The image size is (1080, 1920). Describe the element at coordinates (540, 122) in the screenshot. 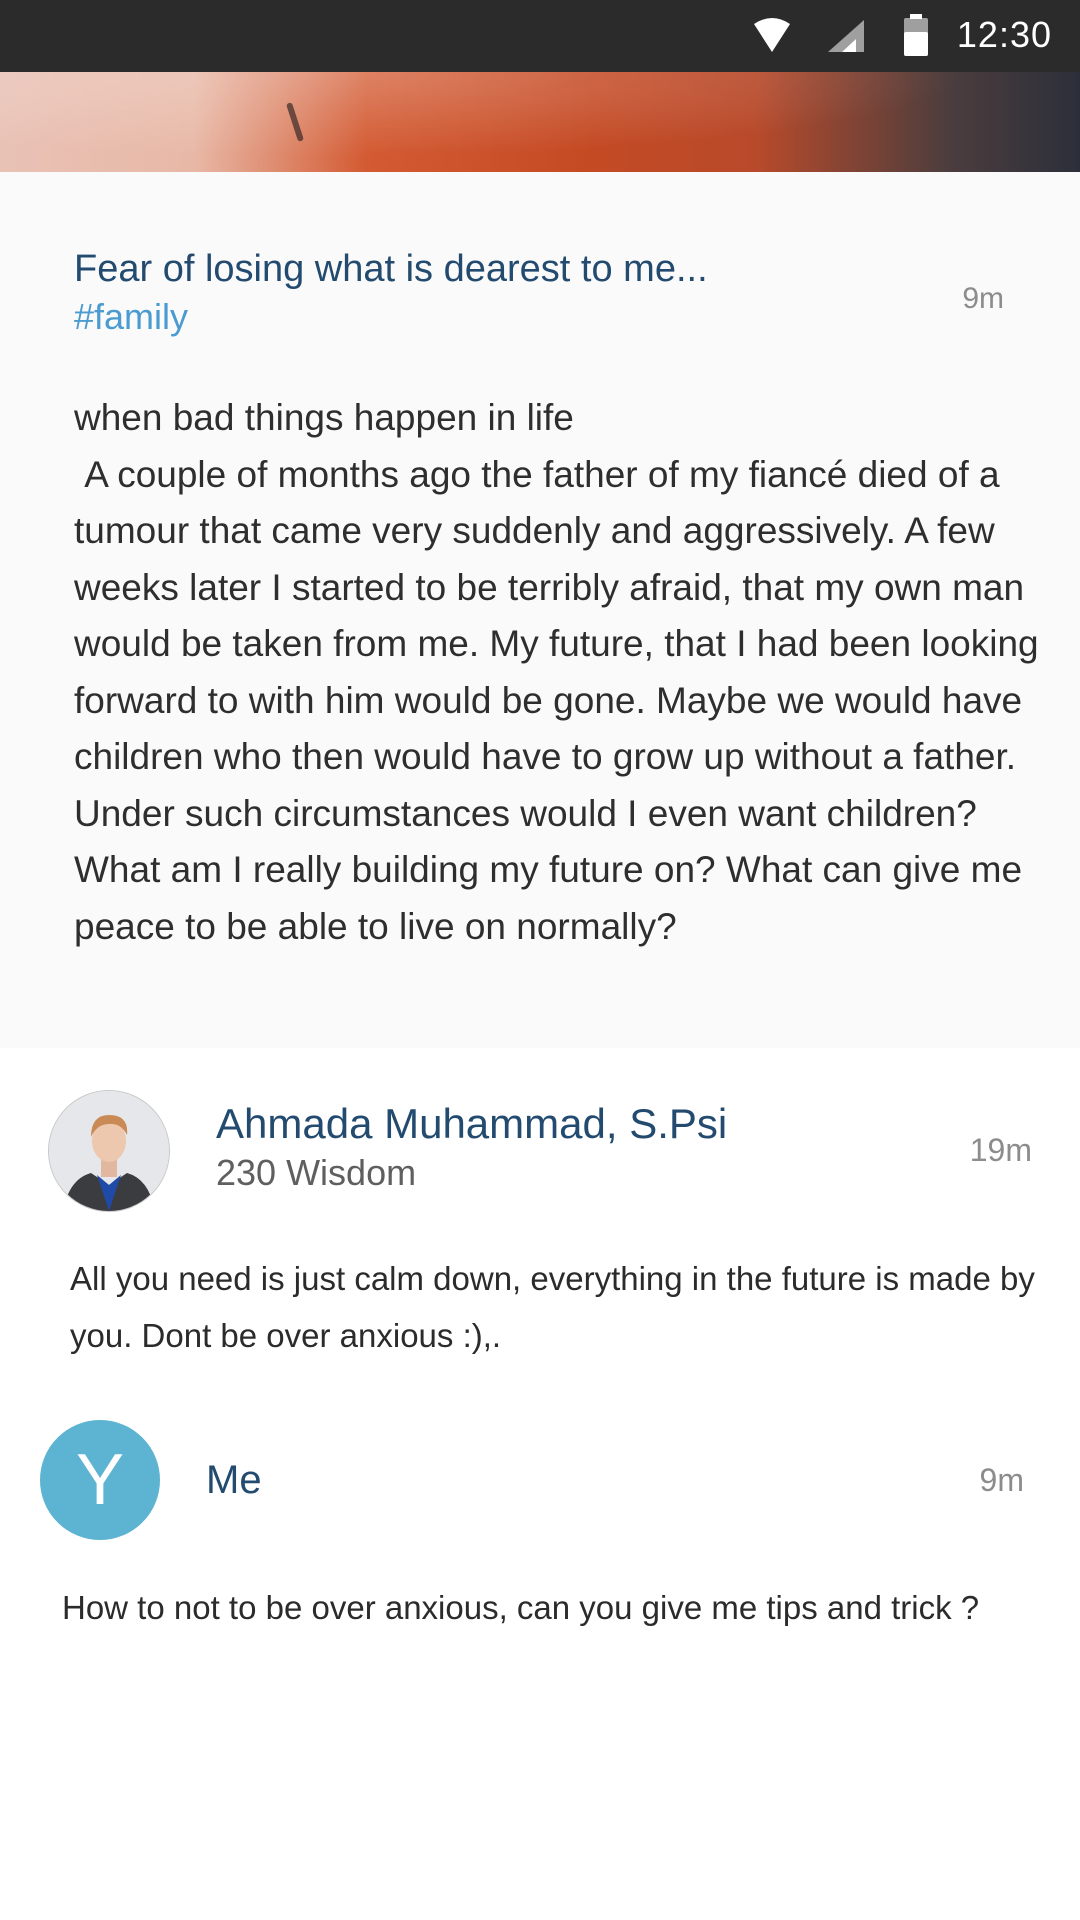

I see `post-cover-image` at that location.